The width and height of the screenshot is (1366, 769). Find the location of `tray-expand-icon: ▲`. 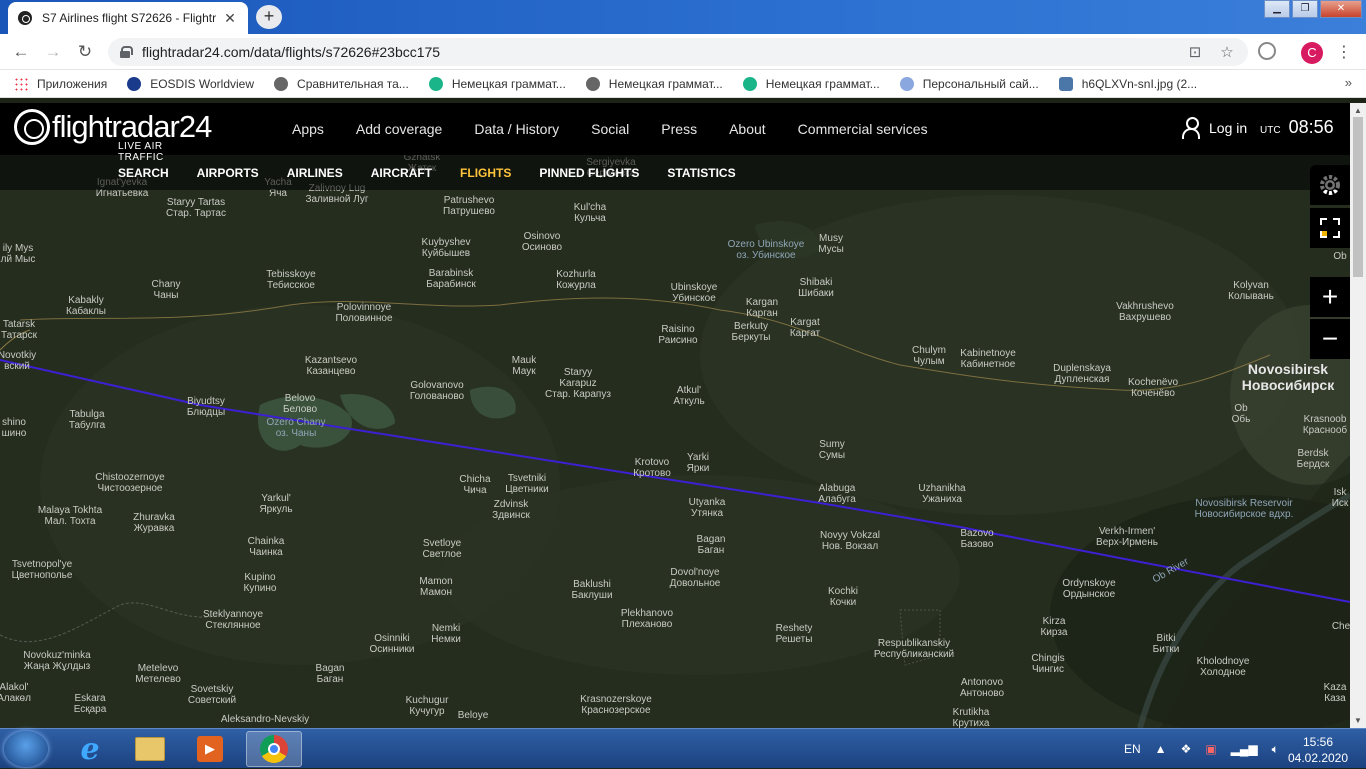

tray-expand-icon: ▲ is located at coordinates (1161, 749).